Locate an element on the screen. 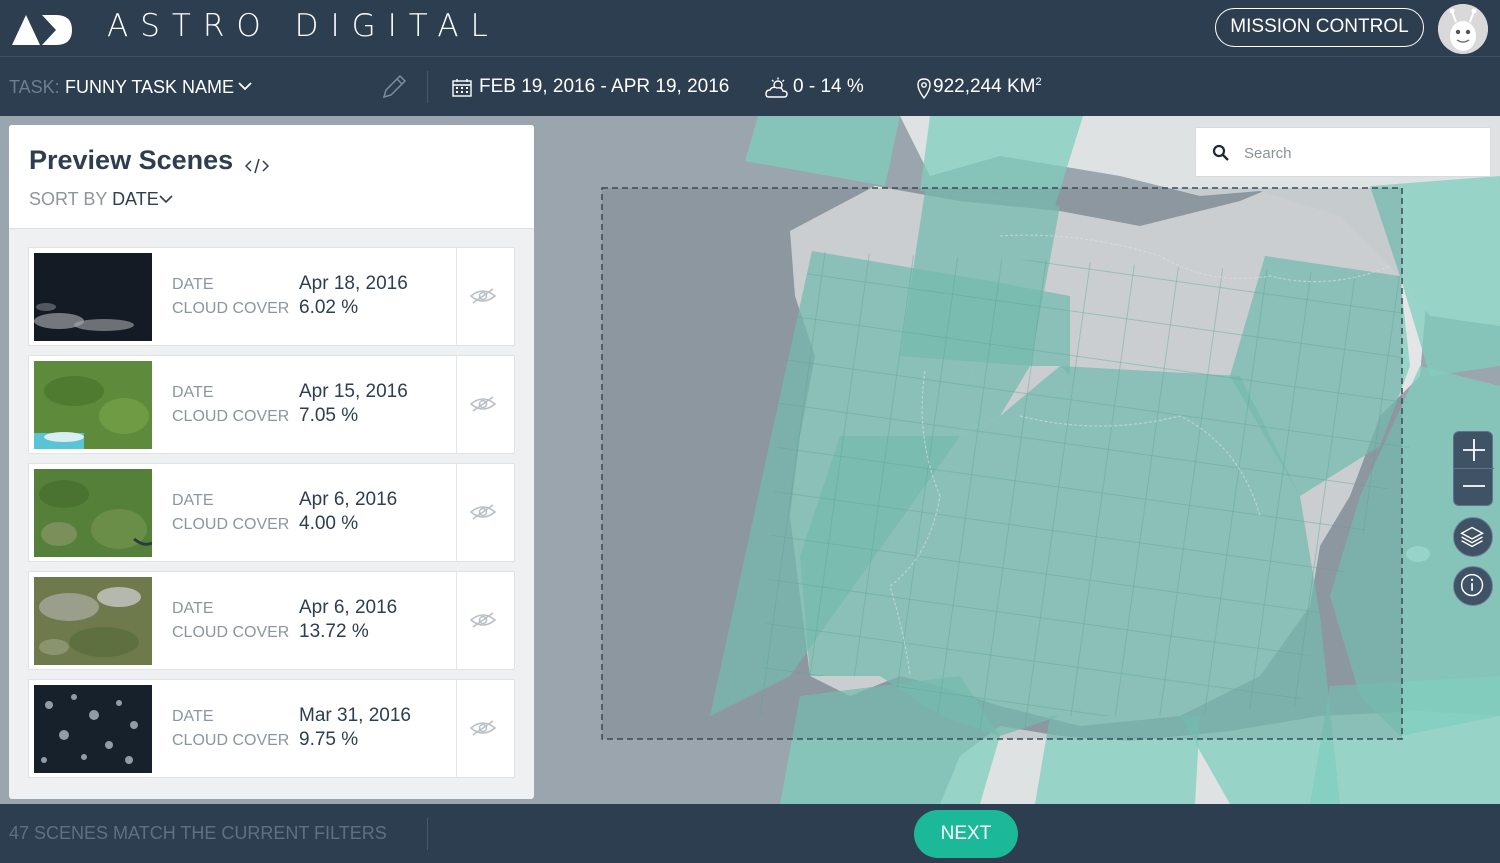 The width and height of the screenshot is (1500, 863). scene-card: DATE CLOUD COVER Apr 6, 2016 13.72 % is located at coordinates (271, 620).